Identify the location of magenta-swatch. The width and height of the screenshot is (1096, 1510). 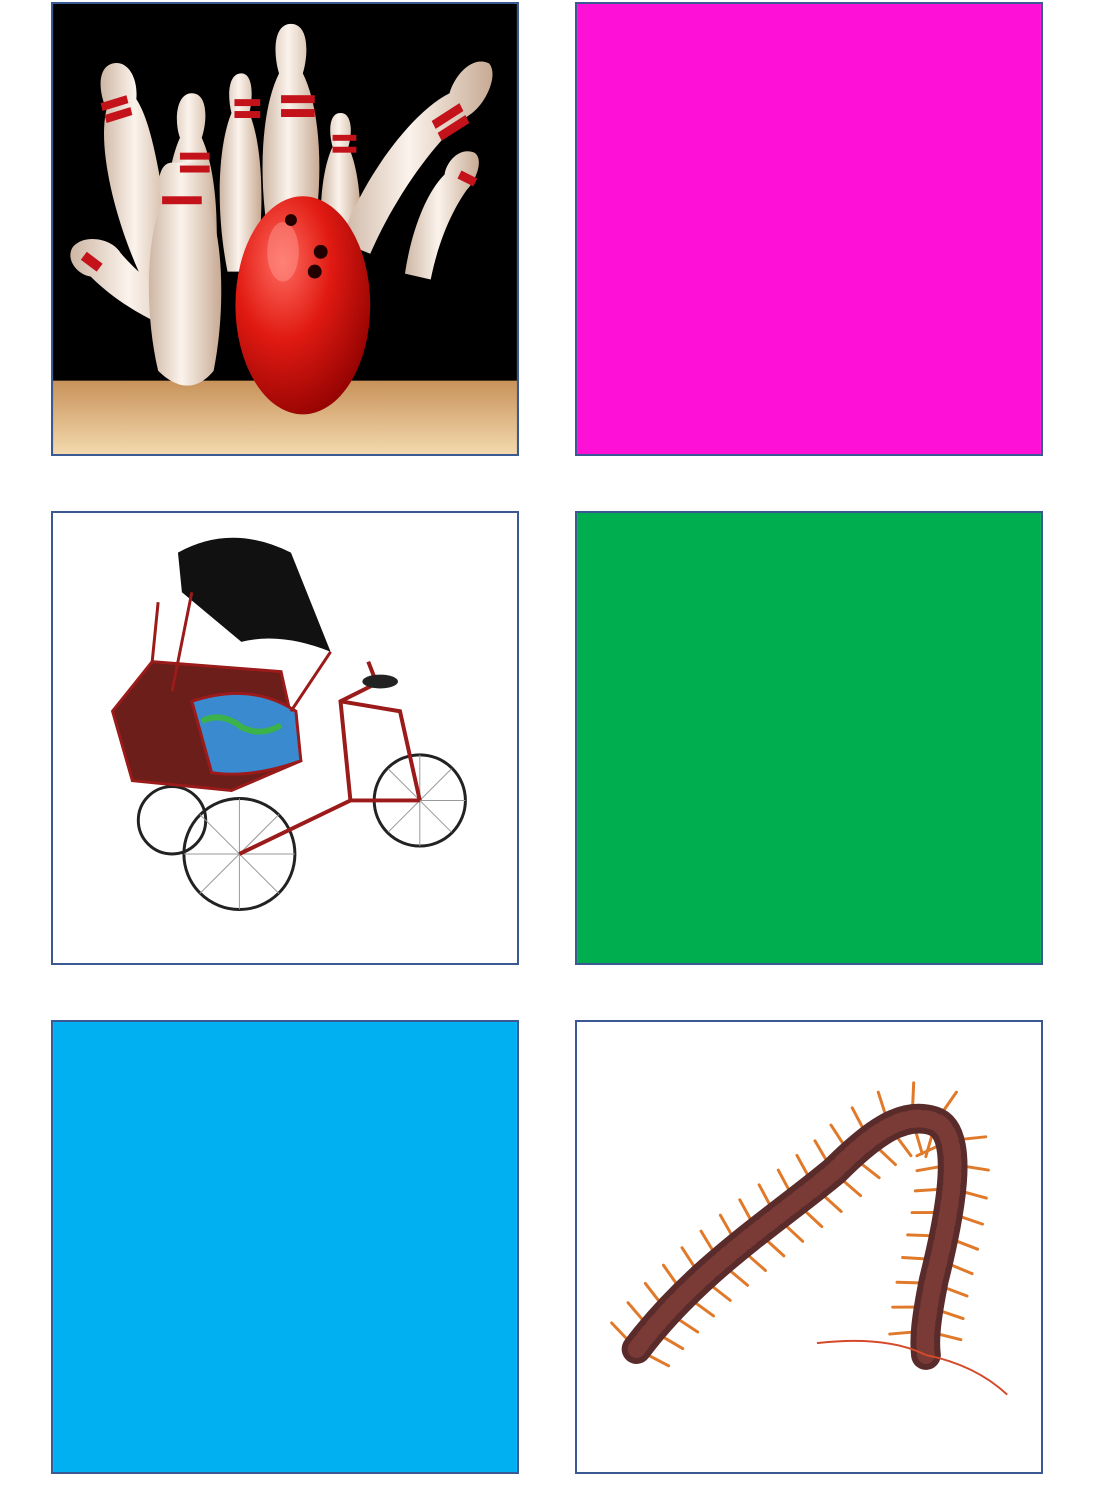
(809, 229).